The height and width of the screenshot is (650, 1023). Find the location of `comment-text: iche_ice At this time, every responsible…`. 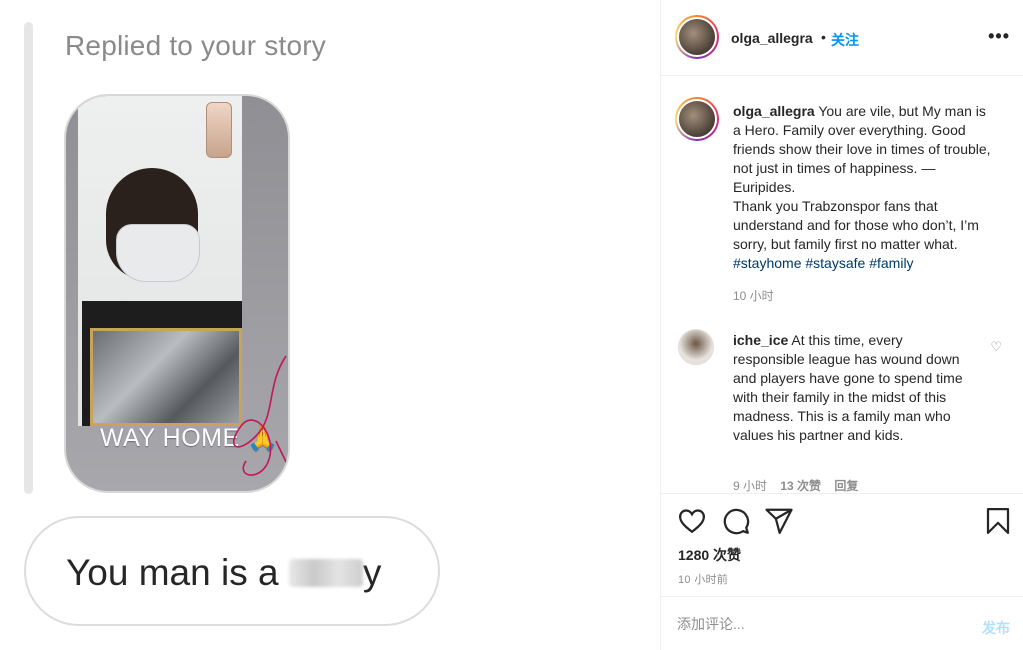

comment-text: iche_ice At this time, every responsible… is located at coordinates (848, 387).